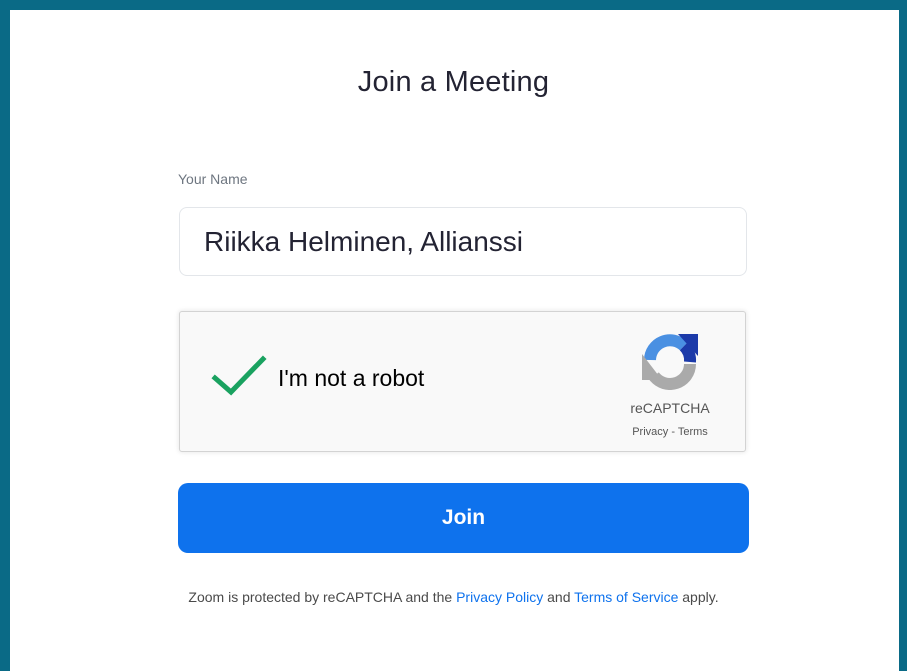 This screenshot has height=671, width=907. Describe the element at coordinates (626, 597) in the screenshot. I see `terms-of-service-link: Terms of Service` at that location.